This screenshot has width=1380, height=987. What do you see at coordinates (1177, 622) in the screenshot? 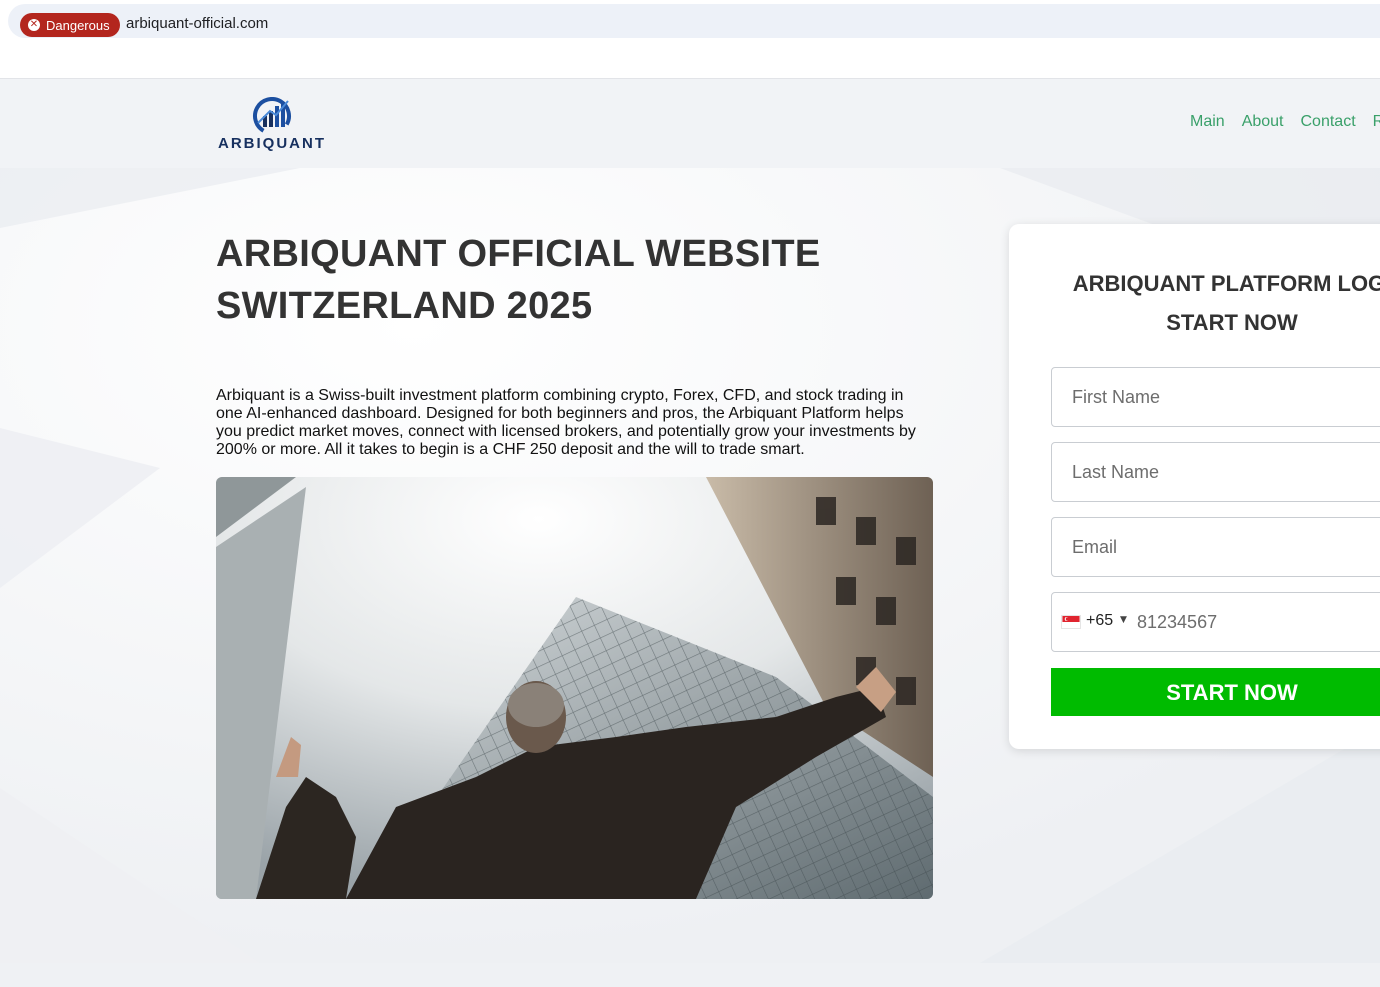
I see `phone-placeholder: 81234567` at bounding box center [1177, 622].